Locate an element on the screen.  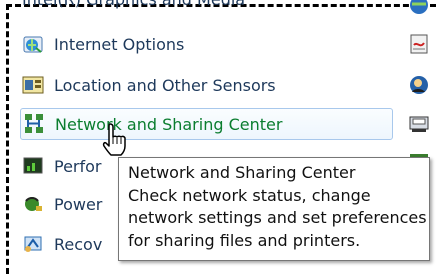
hand-cursor-icon is located at coordinates (114, 139).